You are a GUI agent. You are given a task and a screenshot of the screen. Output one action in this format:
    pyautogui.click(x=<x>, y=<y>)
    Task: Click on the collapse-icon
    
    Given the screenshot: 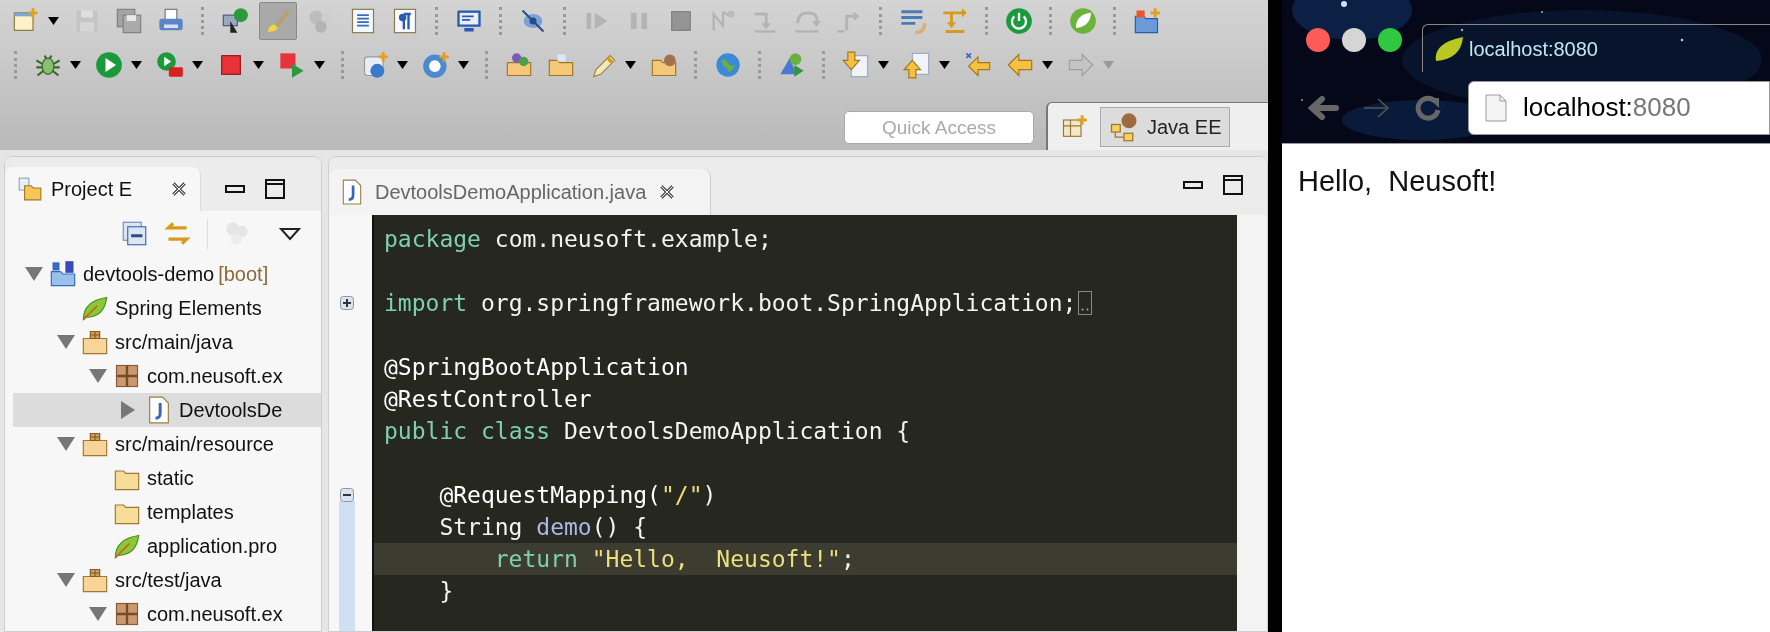 What is the action you would take?
    pyautogui.click(x=347, y=495)
    